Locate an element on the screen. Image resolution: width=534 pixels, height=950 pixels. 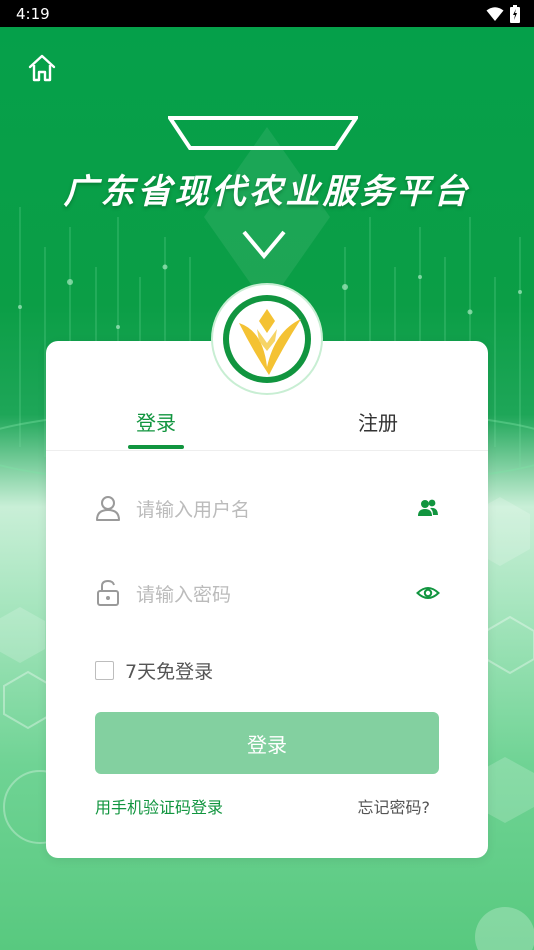
wheat-leaf-icon is located at coordinates (267, 339).